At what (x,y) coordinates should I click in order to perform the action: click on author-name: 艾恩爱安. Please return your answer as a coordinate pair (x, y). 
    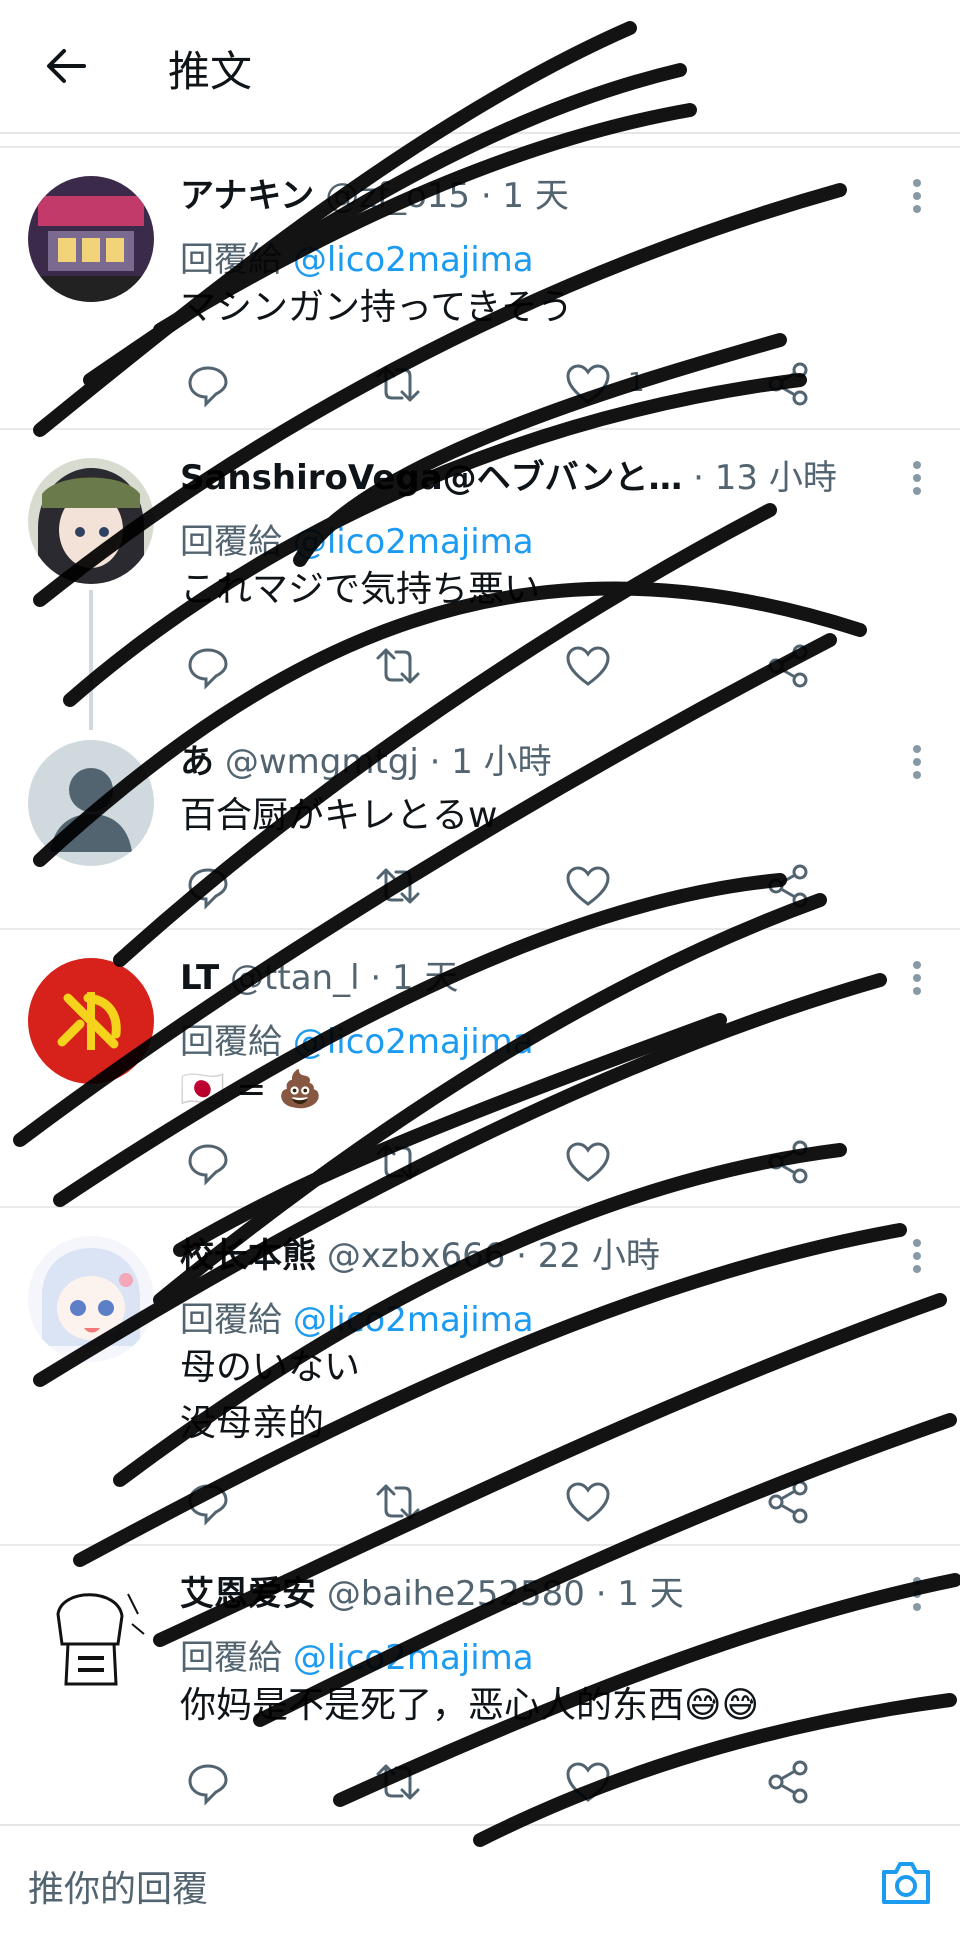
    Looking at the image, I should click on (248, 1594).